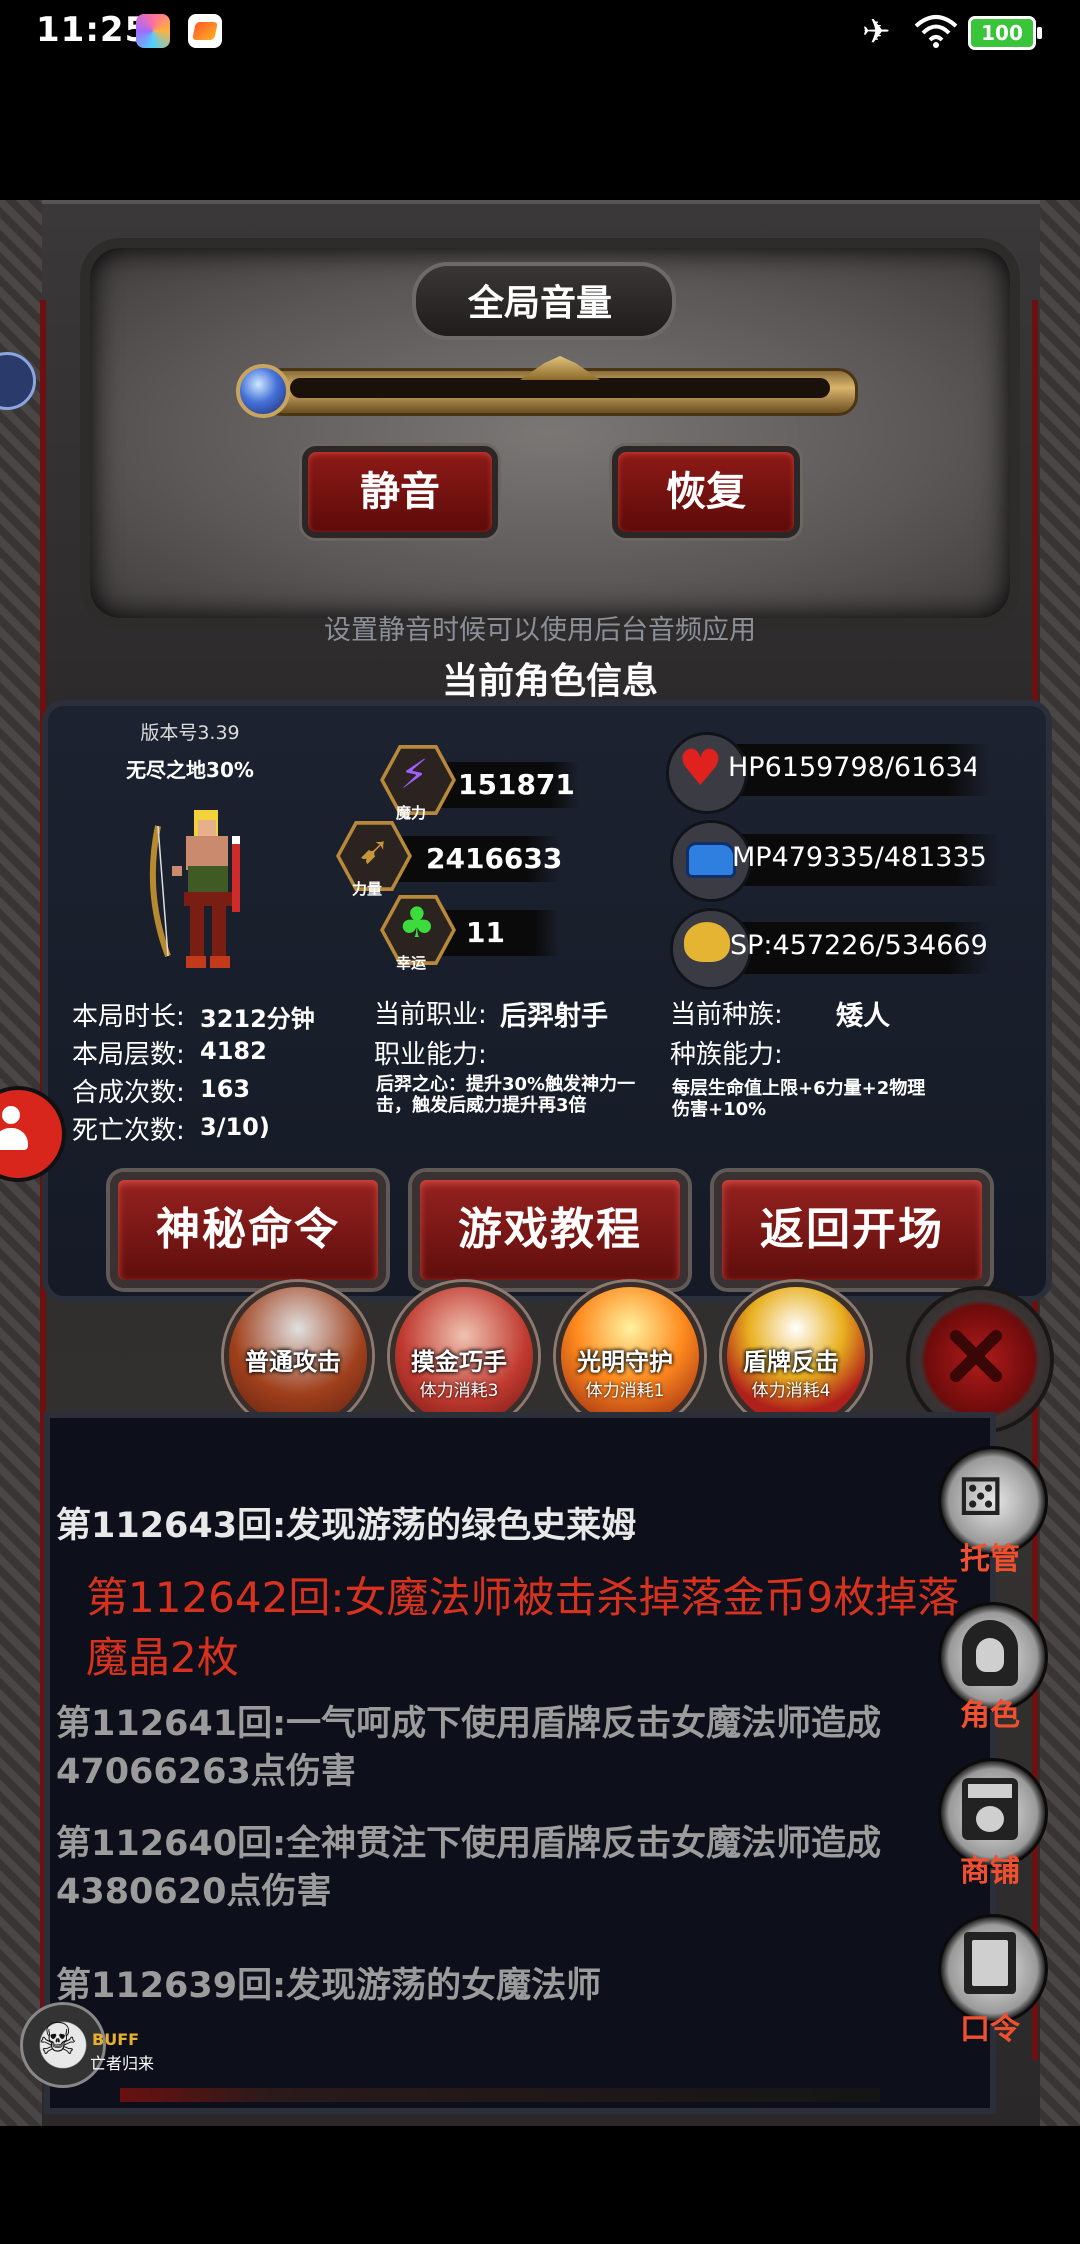 Image resolution: width=1080 pixels, height=2244 pixels. I want to click on skill-cost: 体力消耗1, so click(625, 1391).